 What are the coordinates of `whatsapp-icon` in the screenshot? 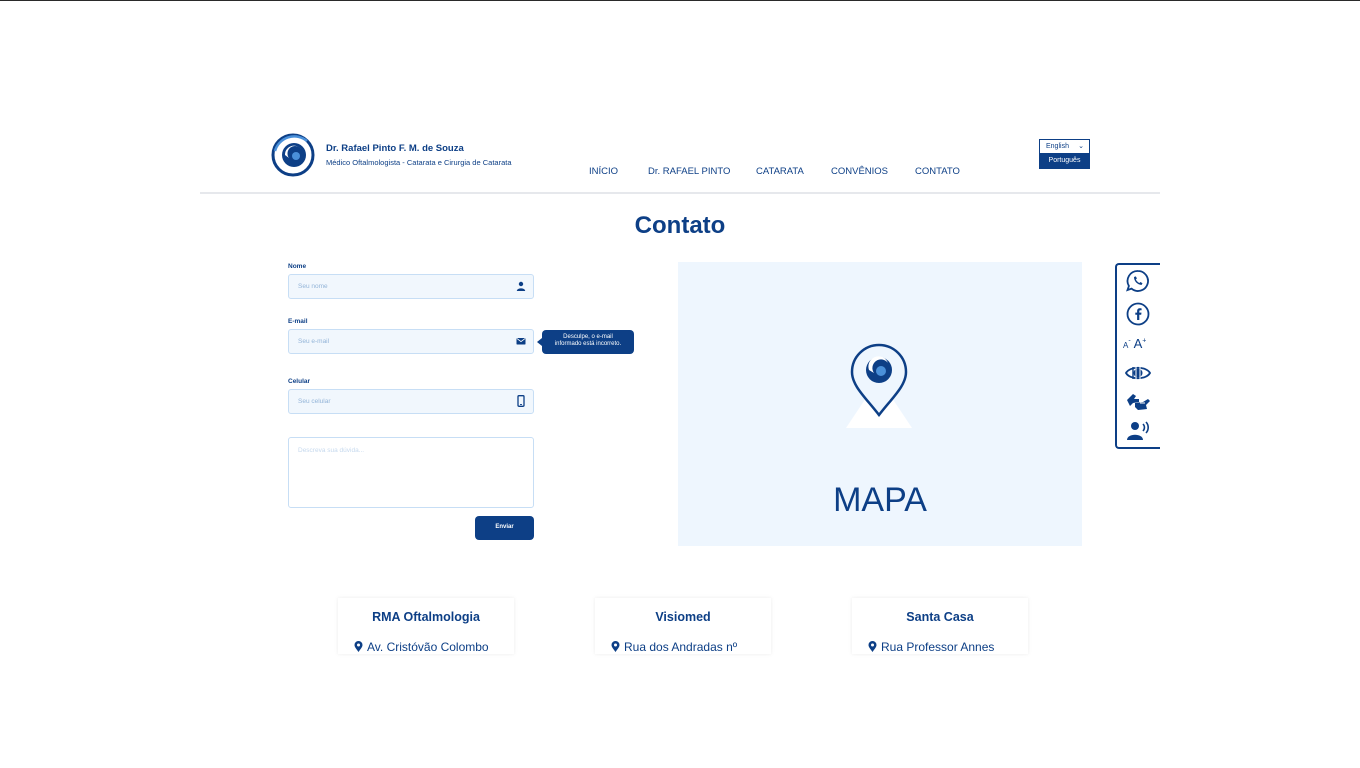 It's located at (1138, 281).